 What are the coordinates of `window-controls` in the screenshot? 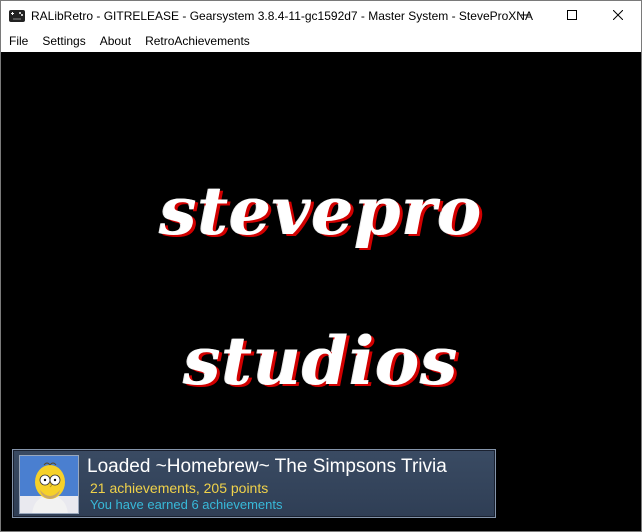 It's located at (572, 16).